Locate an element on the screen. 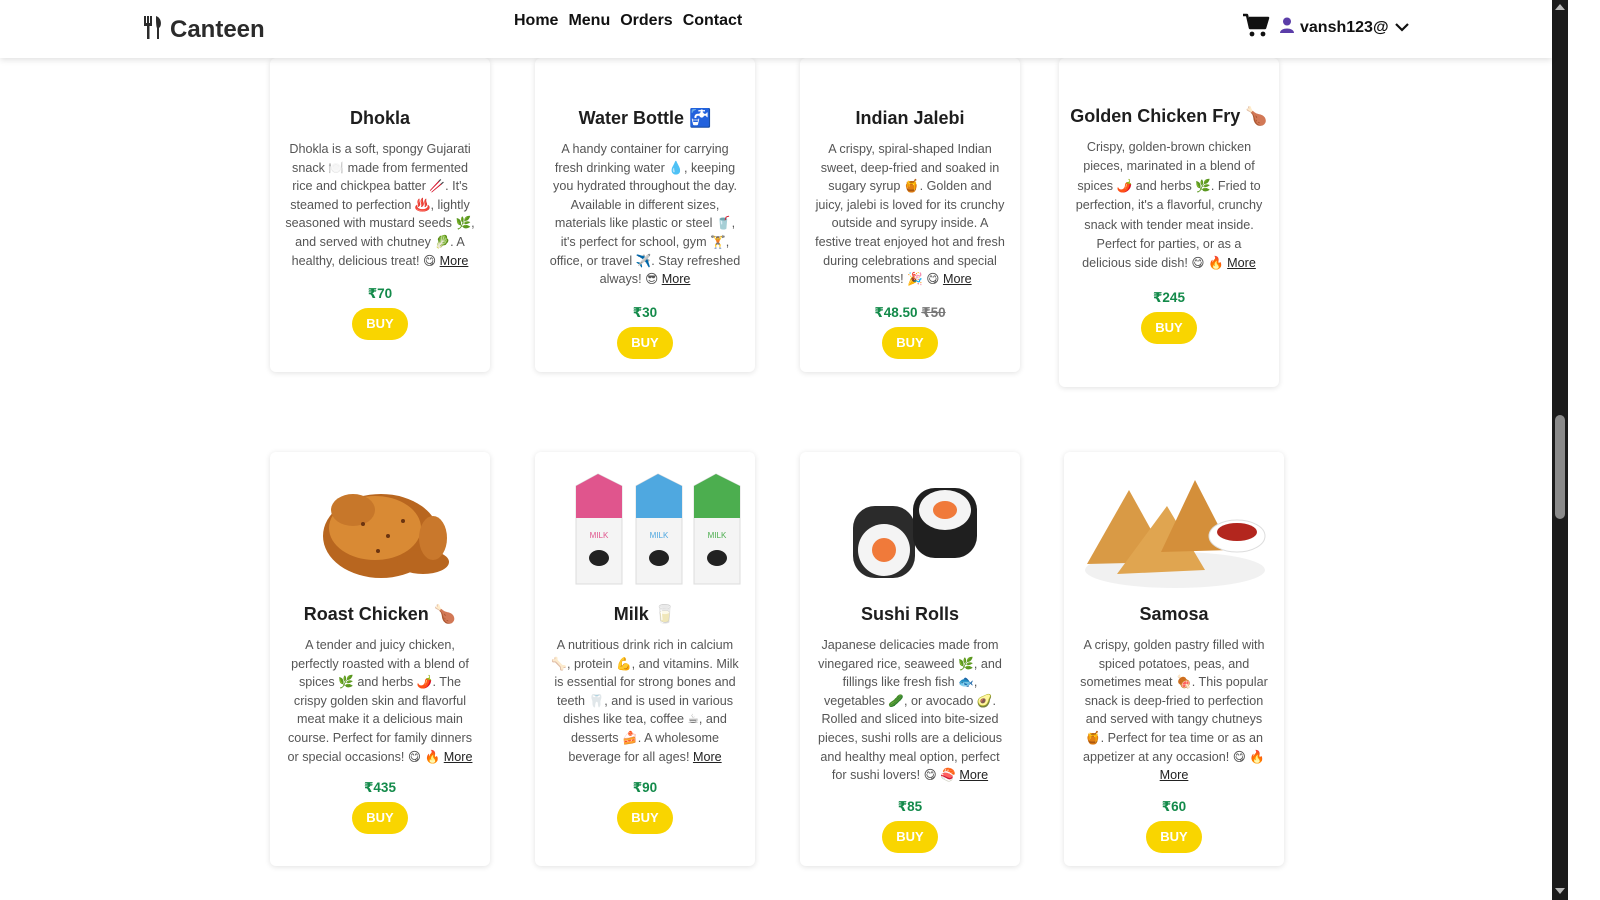  nav-links: Home Menu Orders Contact is located at coordinates (628, 21).